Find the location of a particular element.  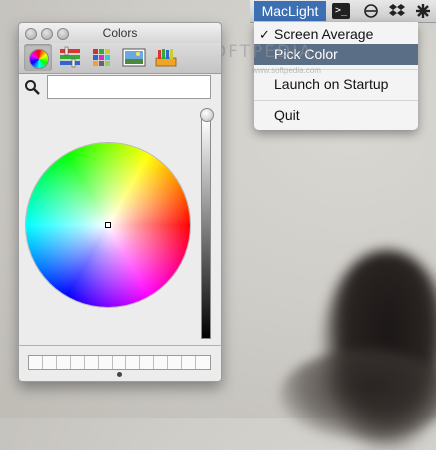

tab-color-sliders is located at coordinates (70, 57).